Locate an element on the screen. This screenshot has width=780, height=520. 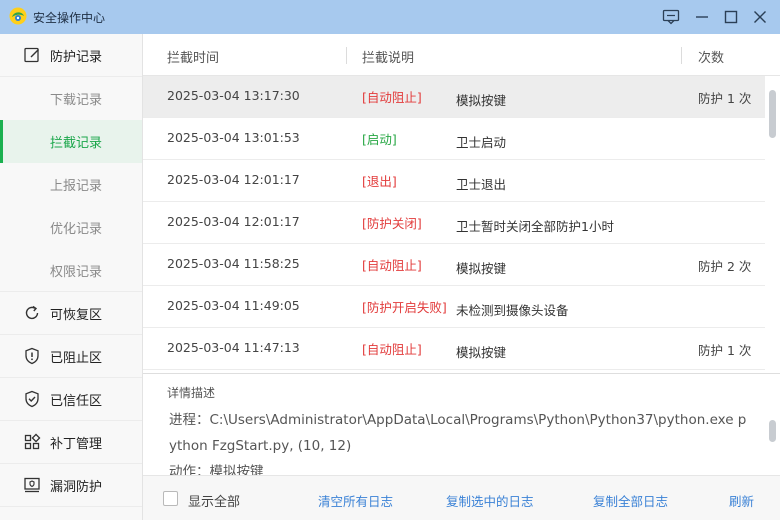
sidebar-item-optimize-records: 优化记录 is located at coordinates (71, 227).